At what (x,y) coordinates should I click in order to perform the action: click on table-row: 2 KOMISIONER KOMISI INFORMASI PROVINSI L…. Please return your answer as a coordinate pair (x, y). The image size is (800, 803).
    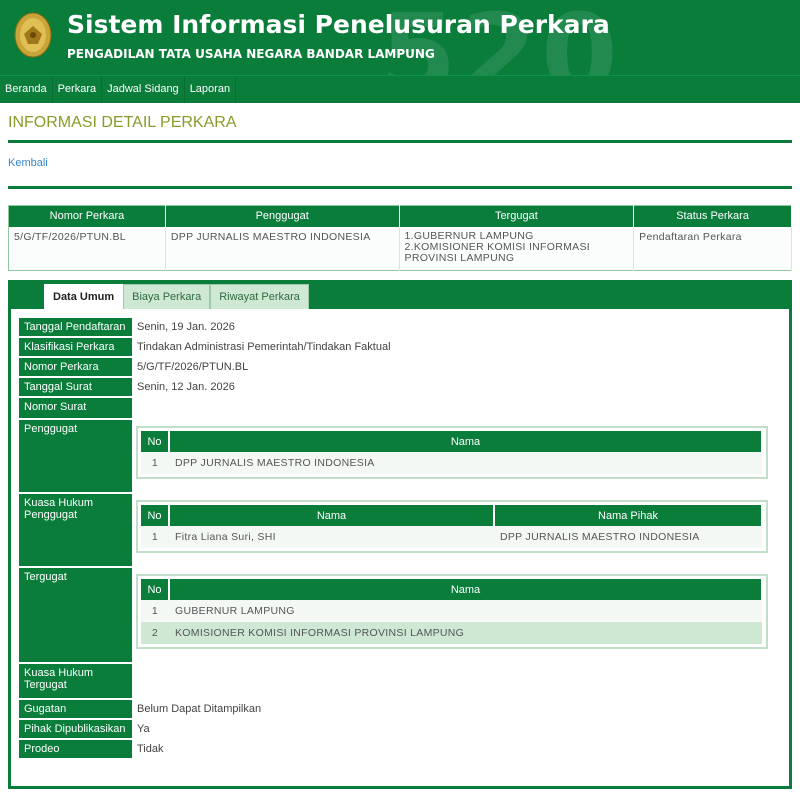
    Looking at the image, I should click on (451, 633).